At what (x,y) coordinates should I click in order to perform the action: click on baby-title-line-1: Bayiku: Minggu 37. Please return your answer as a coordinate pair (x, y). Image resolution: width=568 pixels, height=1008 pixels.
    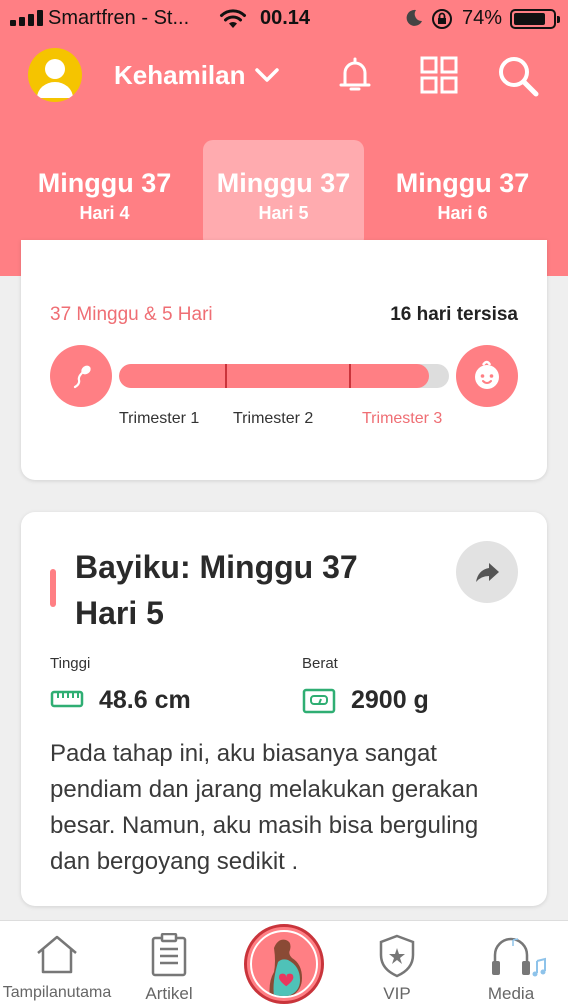
    Looking at the image, I should click on (216, 567).